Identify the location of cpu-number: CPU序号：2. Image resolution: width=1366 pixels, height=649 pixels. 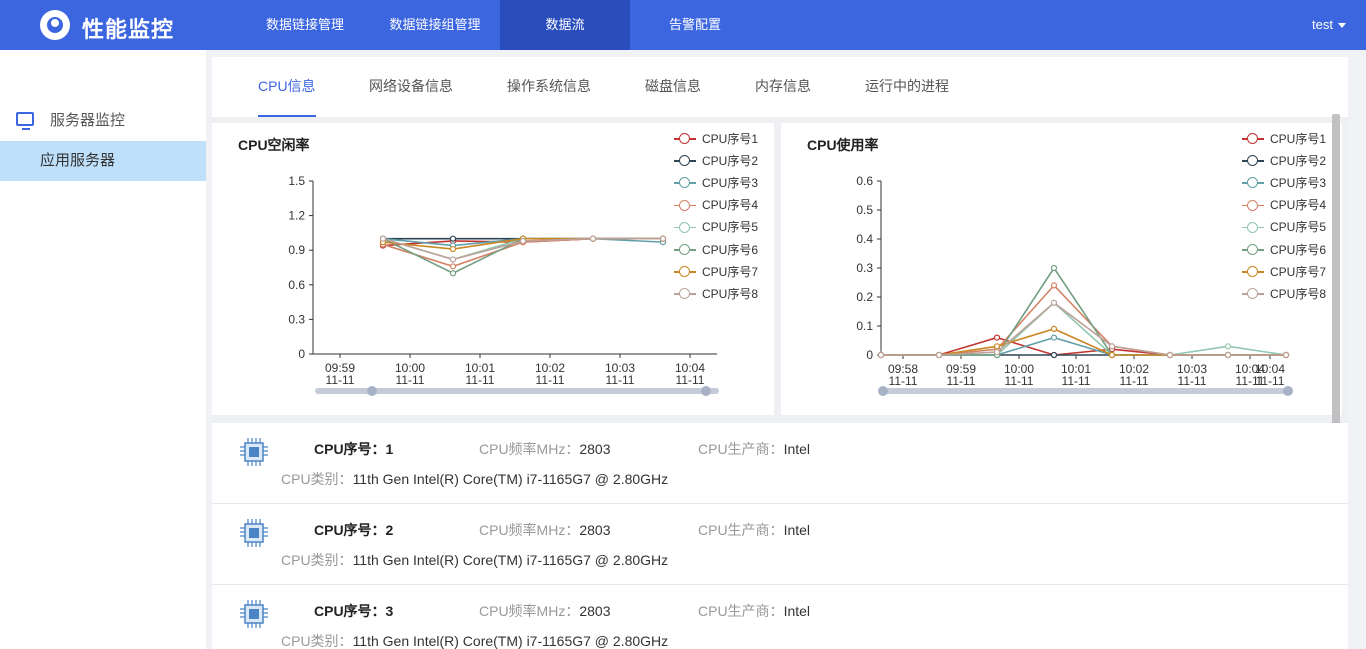
(354, 530).